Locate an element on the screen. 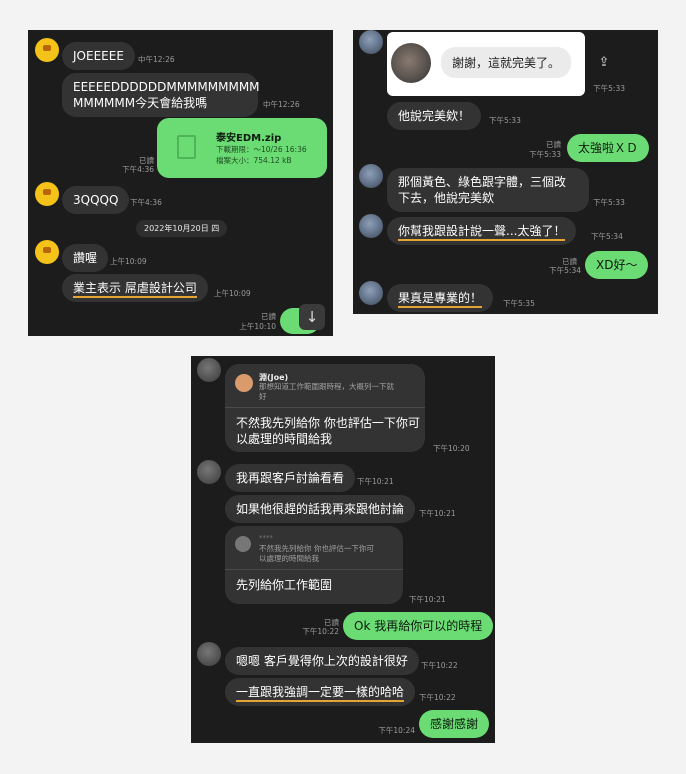  arrow-down-icon: ↓ is located at coordinates (312, 317).